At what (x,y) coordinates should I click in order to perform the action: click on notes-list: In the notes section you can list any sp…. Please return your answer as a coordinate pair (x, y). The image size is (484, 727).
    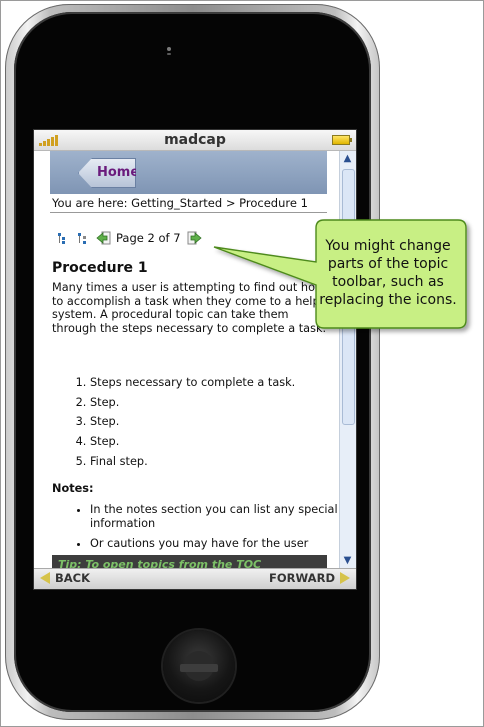
    Looking at the image, I should click on (195, 530).